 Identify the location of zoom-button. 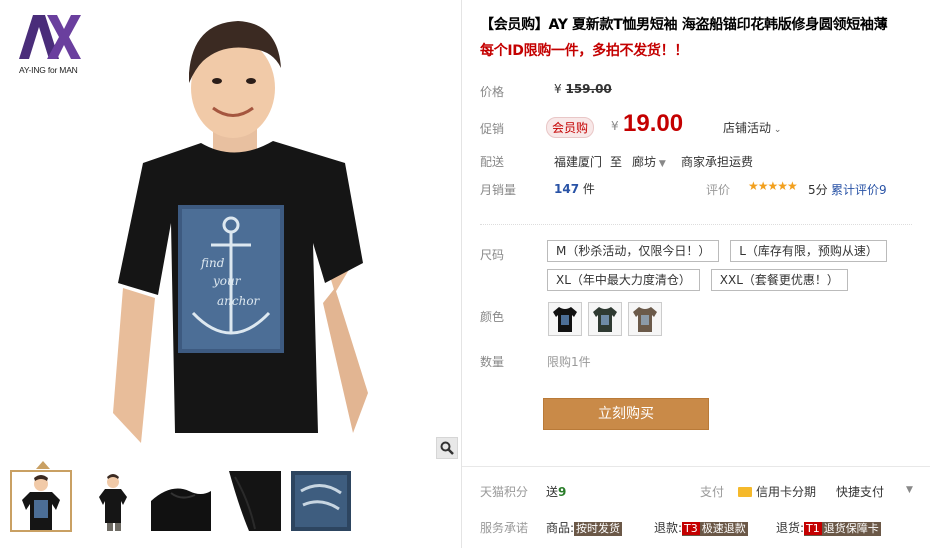
(447, 448).